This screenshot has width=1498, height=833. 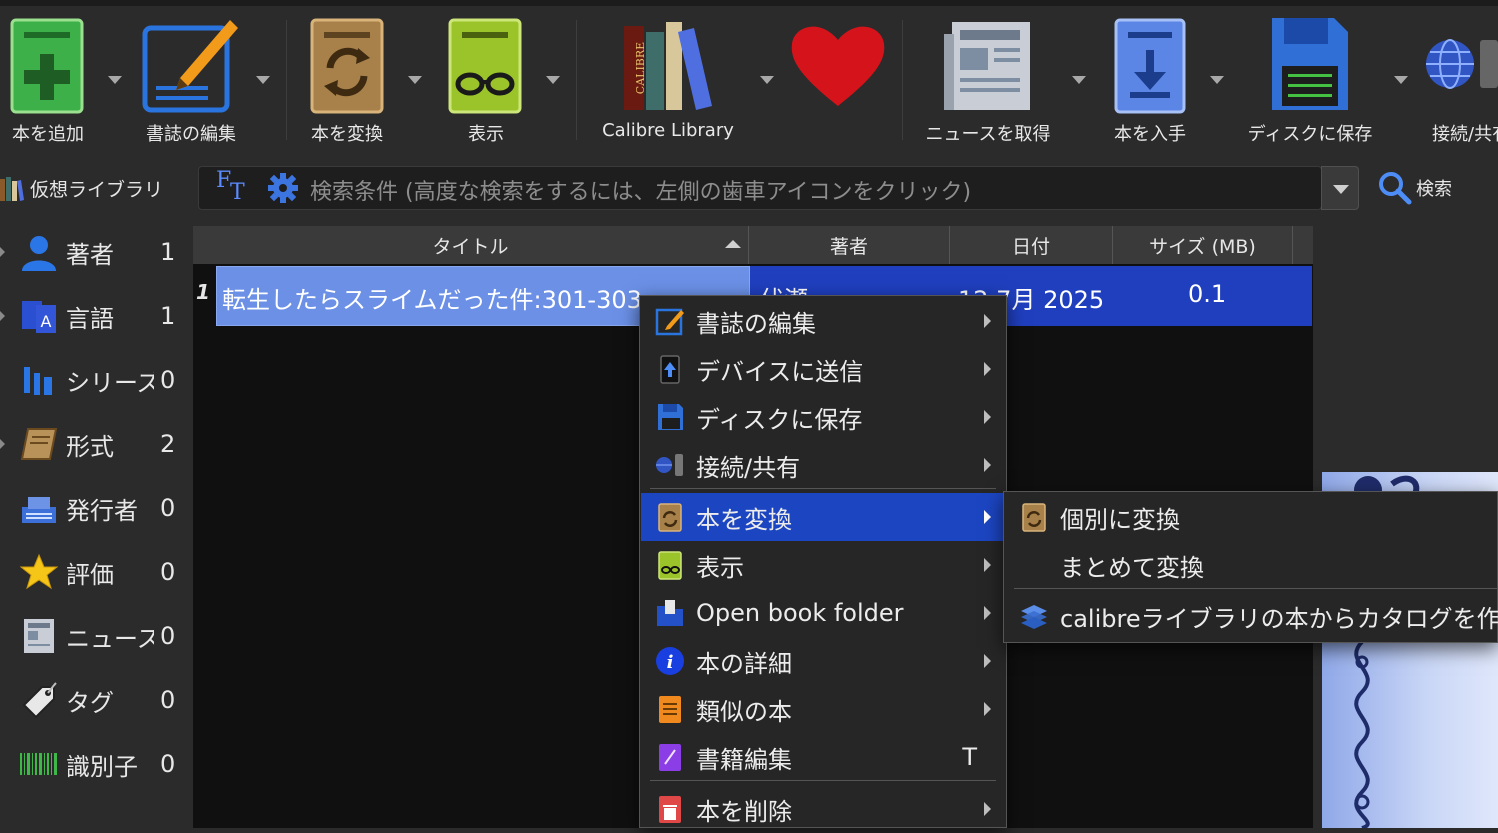 What do you see at coordinates (744, 759) in the screenshot?
I see `menu-item-label: 書籍編集` at bounding box center [744, 759].